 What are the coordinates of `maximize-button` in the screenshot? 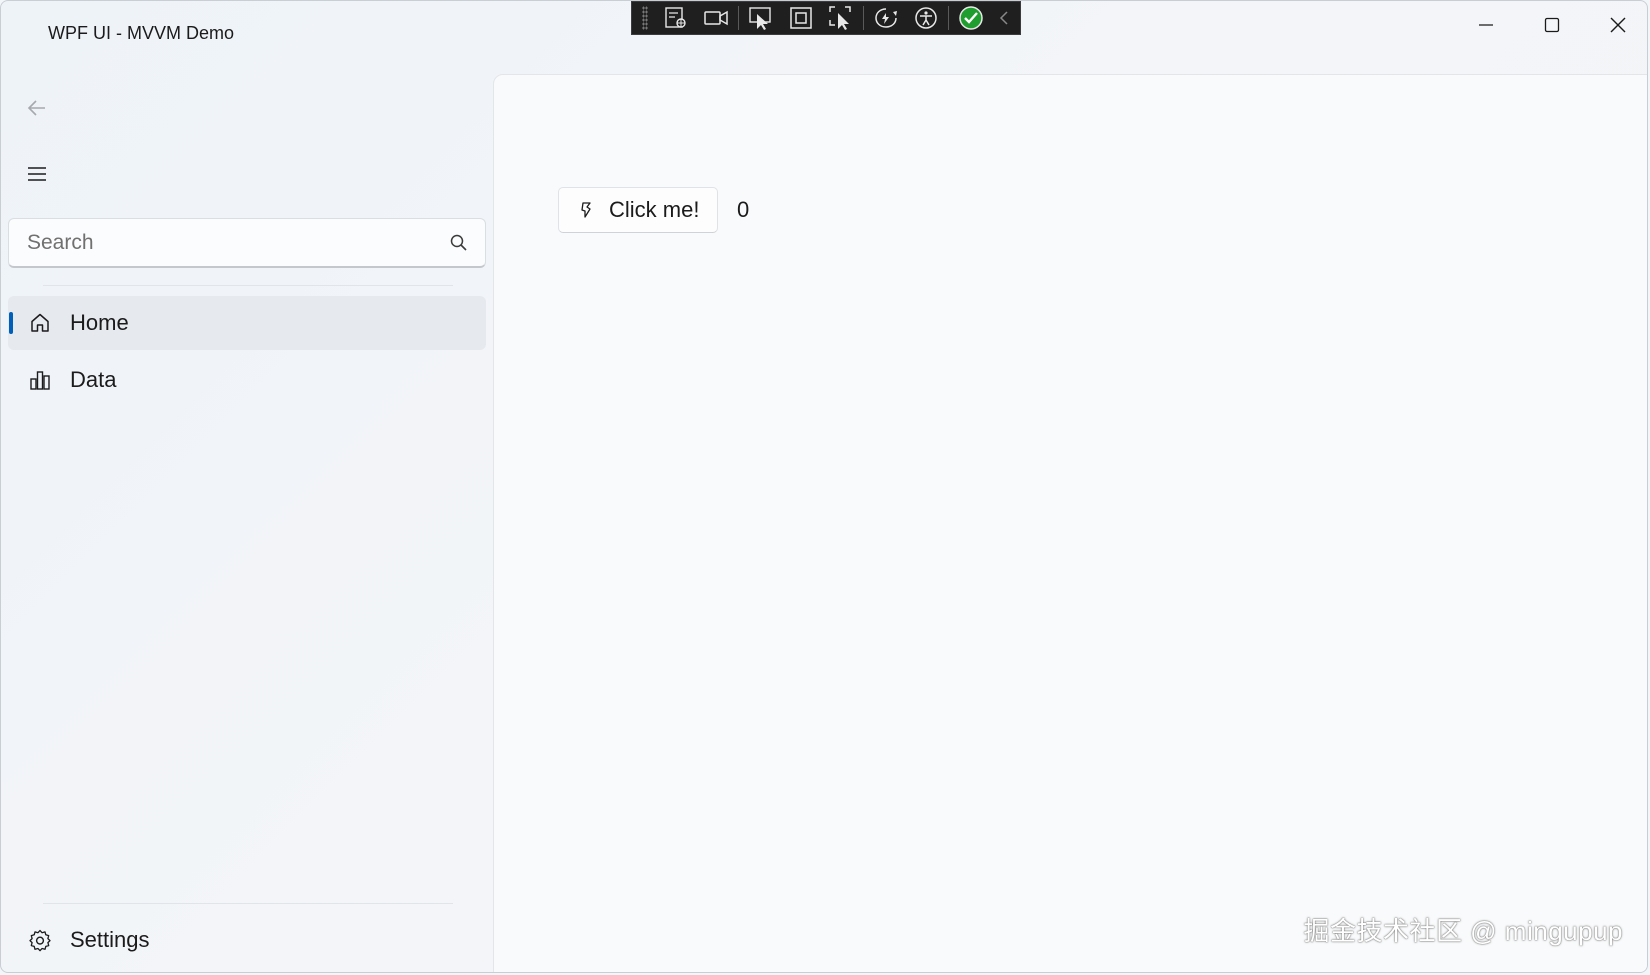 It's located at (1552, 25).